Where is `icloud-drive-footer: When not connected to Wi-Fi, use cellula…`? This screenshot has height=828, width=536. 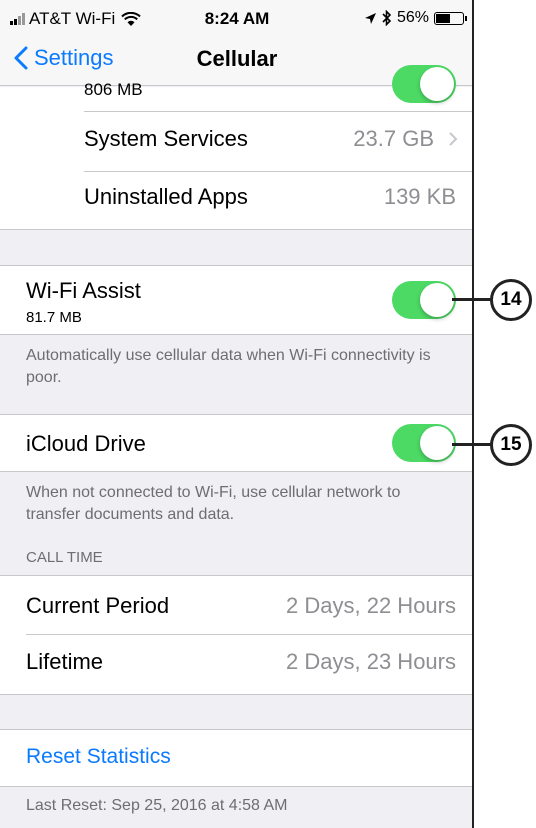 icloud-drive-footer: When not connected to Wi-Fi, use cellula… is located at coordinates (213, 503).